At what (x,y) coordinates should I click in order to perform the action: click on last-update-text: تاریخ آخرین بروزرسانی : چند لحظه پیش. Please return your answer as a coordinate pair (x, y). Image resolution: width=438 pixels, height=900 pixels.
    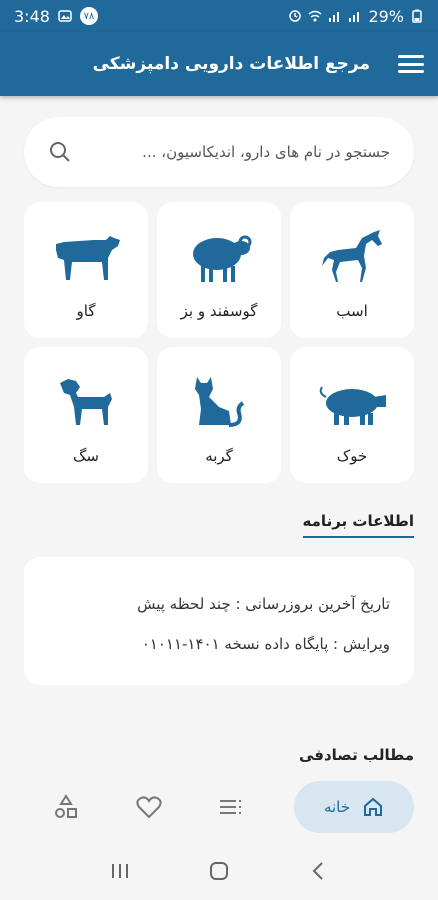
    Looking at the image, I should click on (263, 604).